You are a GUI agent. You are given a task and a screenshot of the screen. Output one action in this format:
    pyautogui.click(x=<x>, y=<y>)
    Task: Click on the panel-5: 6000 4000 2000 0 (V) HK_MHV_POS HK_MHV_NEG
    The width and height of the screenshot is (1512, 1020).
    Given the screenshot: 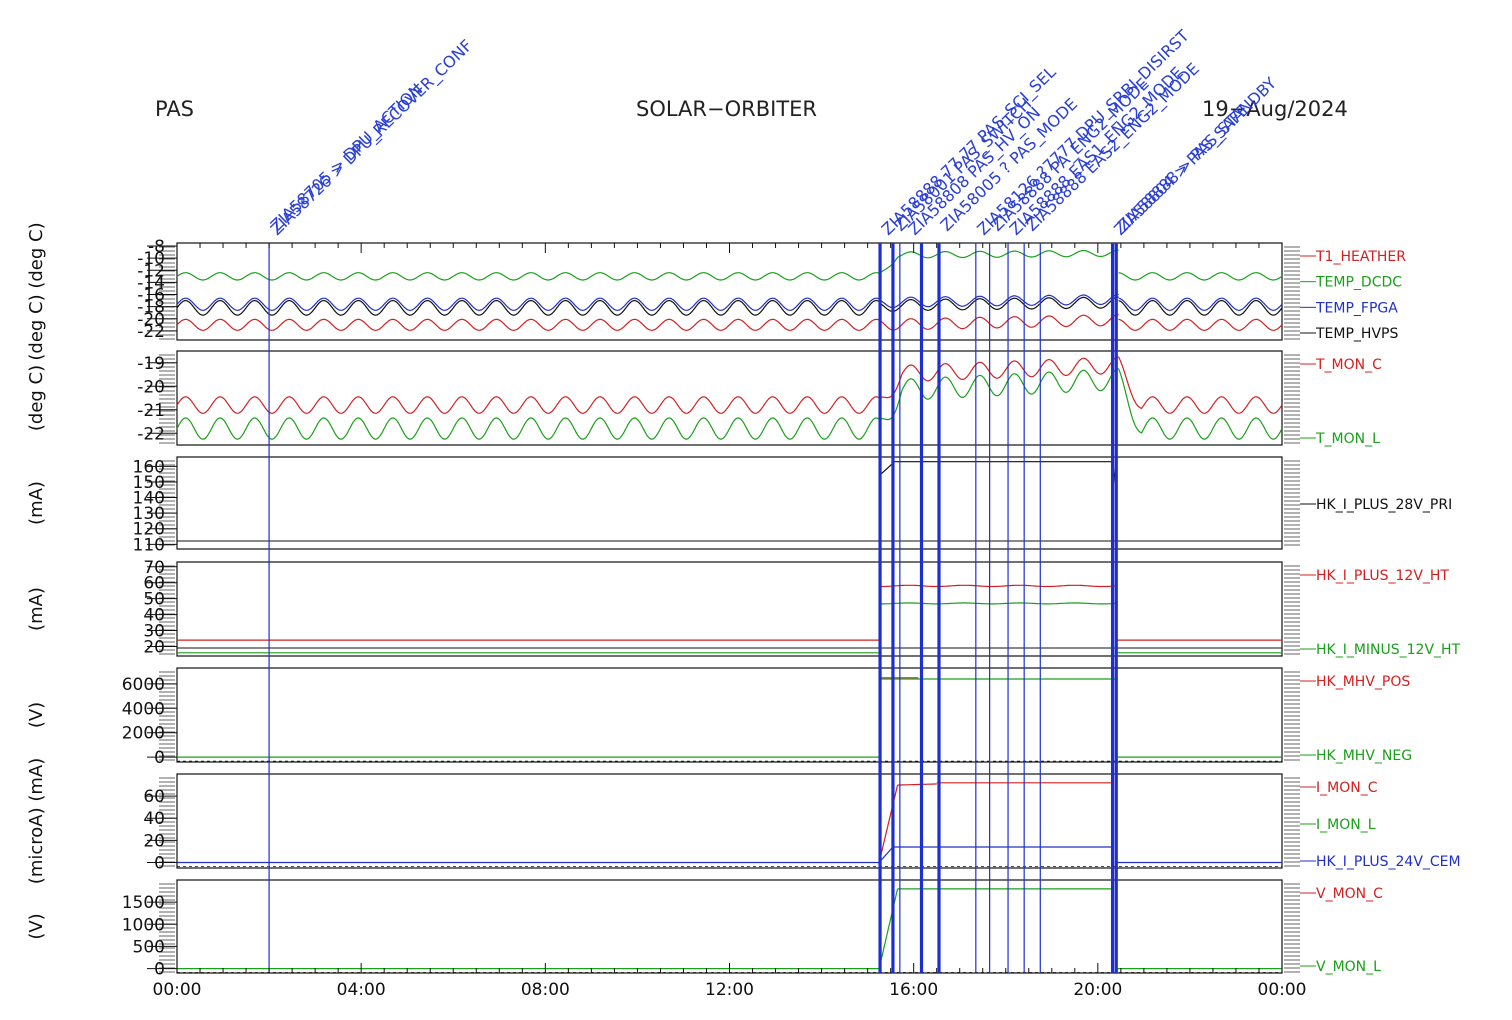 What is the action you would take?
    pyautogui.click(x=719, y=717)
    